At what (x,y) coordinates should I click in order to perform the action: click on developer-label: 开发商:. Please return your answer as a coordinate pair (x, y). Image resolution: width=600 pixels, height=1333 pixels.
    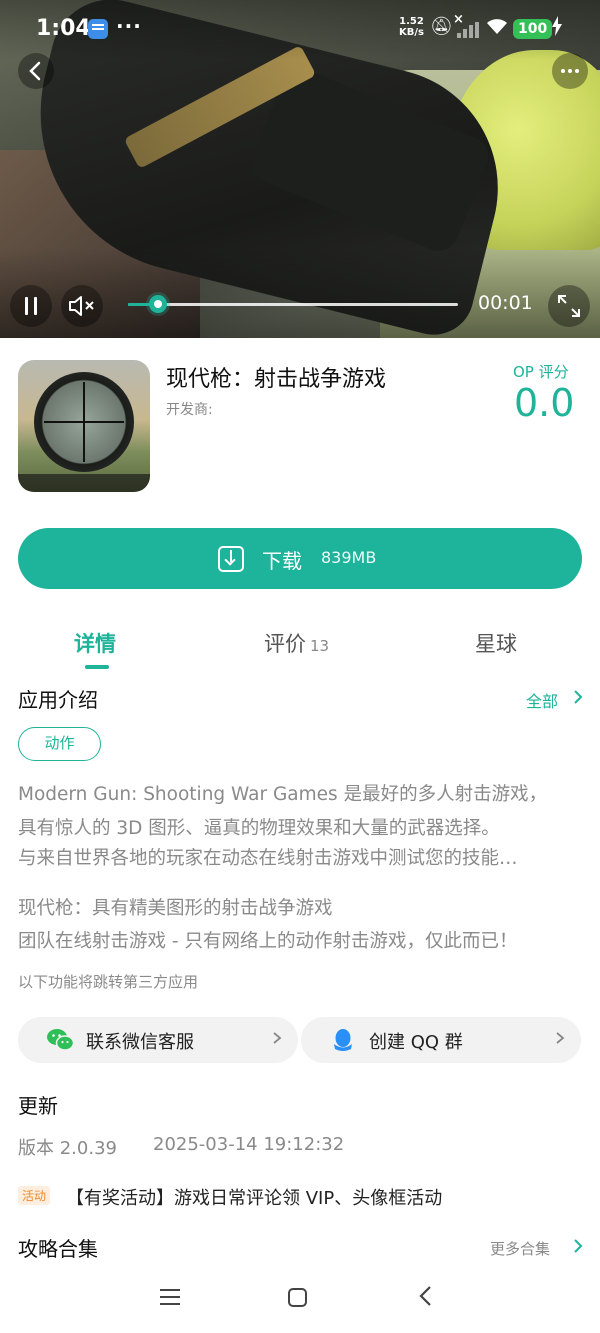
    Looking at the image, I should click on (189, 410).